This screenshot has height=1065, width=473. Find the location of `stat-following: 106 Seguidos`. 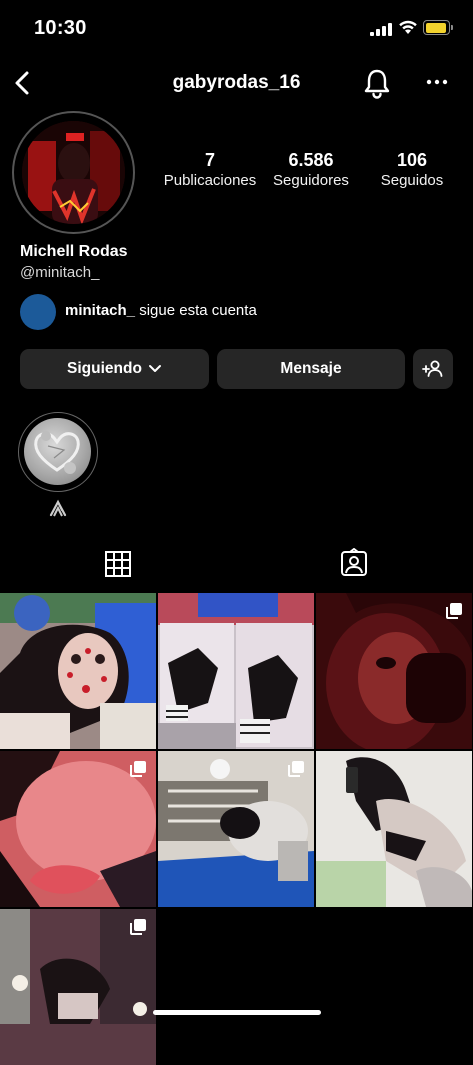

stat-following: 106 Seguidos is located at coordinates (412, 170).